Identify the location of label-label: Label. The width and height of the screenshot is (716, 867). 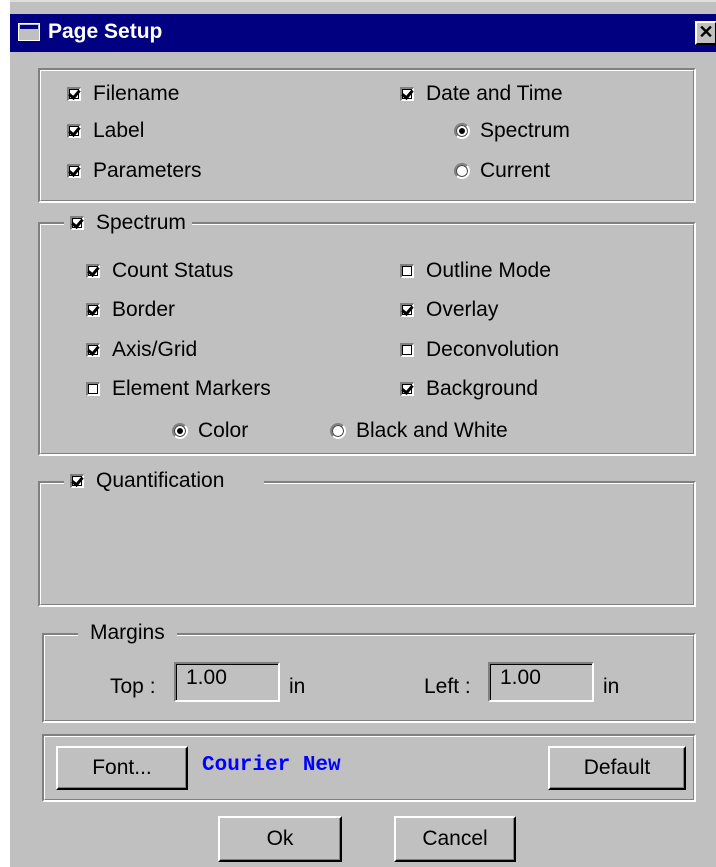
(119, 130).